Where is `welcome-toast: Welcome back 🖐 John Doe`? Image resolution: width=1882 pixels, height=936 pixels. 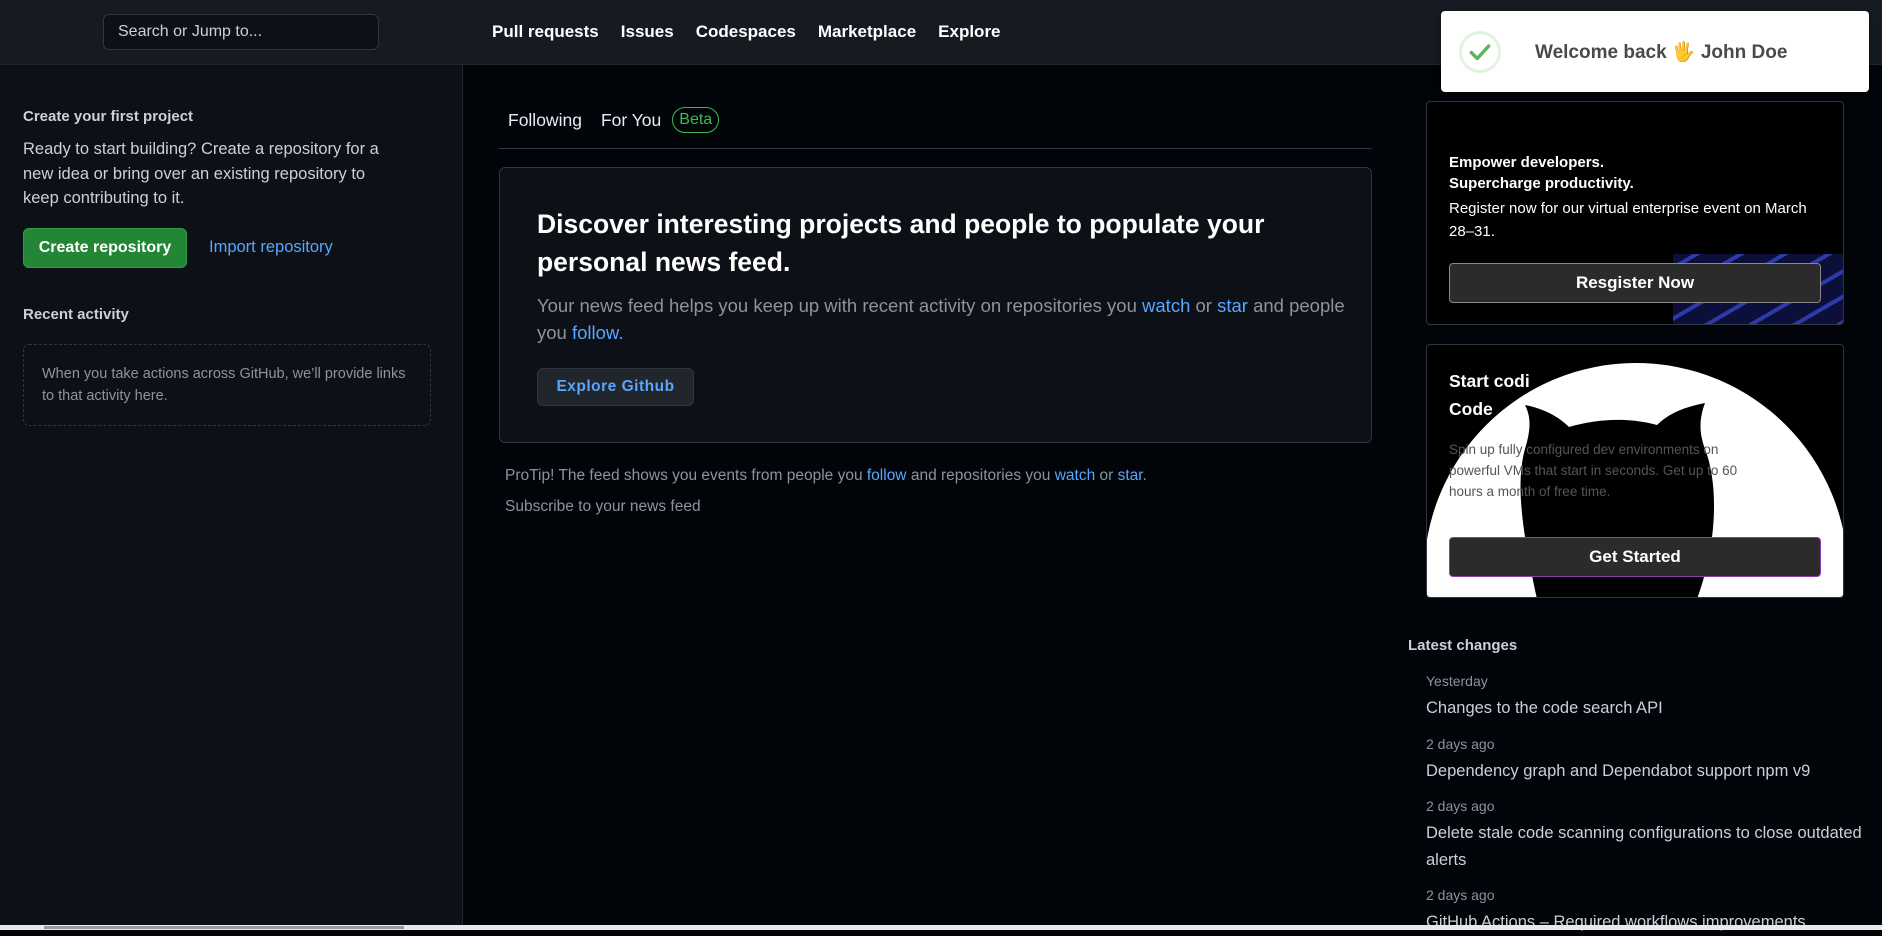 welcome-toast: Welcome back 🖐 John Doe is located at coordinates (1655, 51).